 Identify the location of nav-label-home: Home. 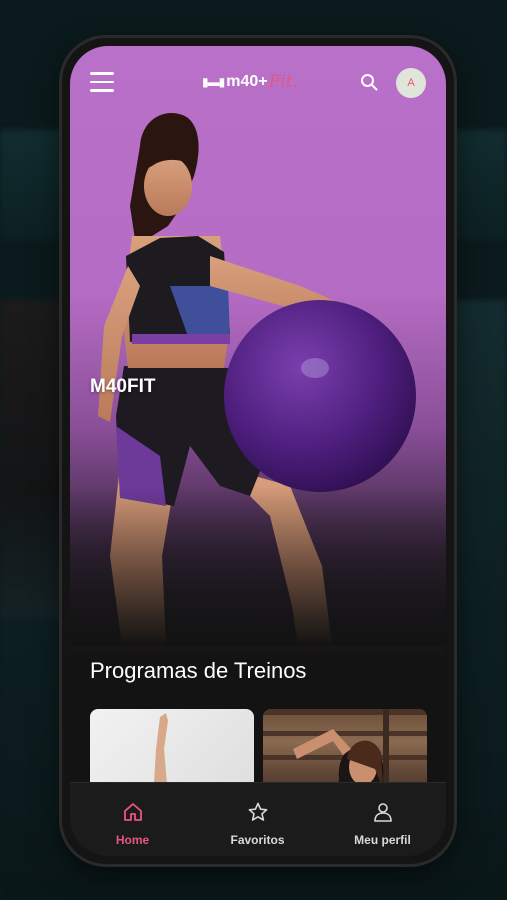
(132, 840).